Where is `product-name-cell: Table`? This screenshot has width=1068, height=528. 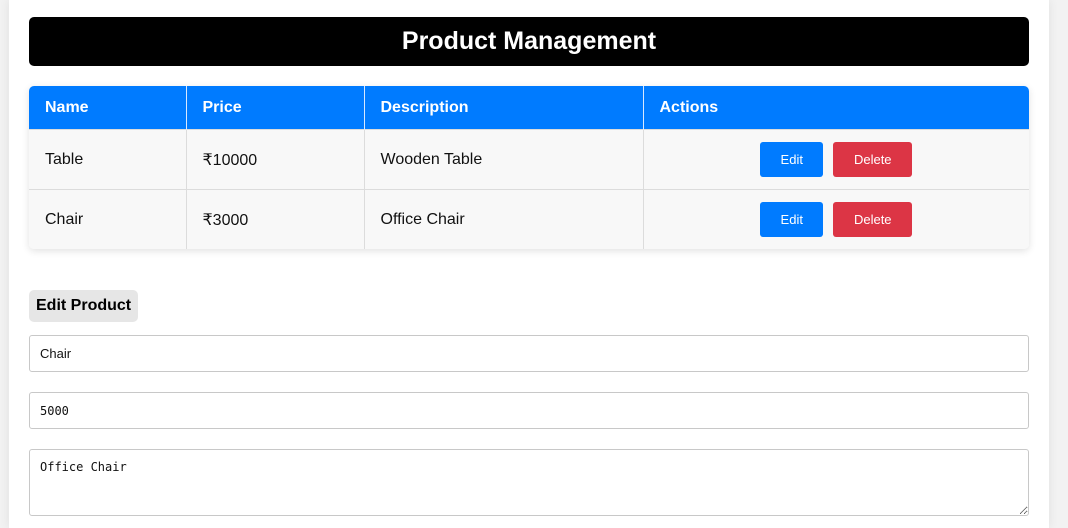
product-name-cell: Table is located at coordinates (108, 159).